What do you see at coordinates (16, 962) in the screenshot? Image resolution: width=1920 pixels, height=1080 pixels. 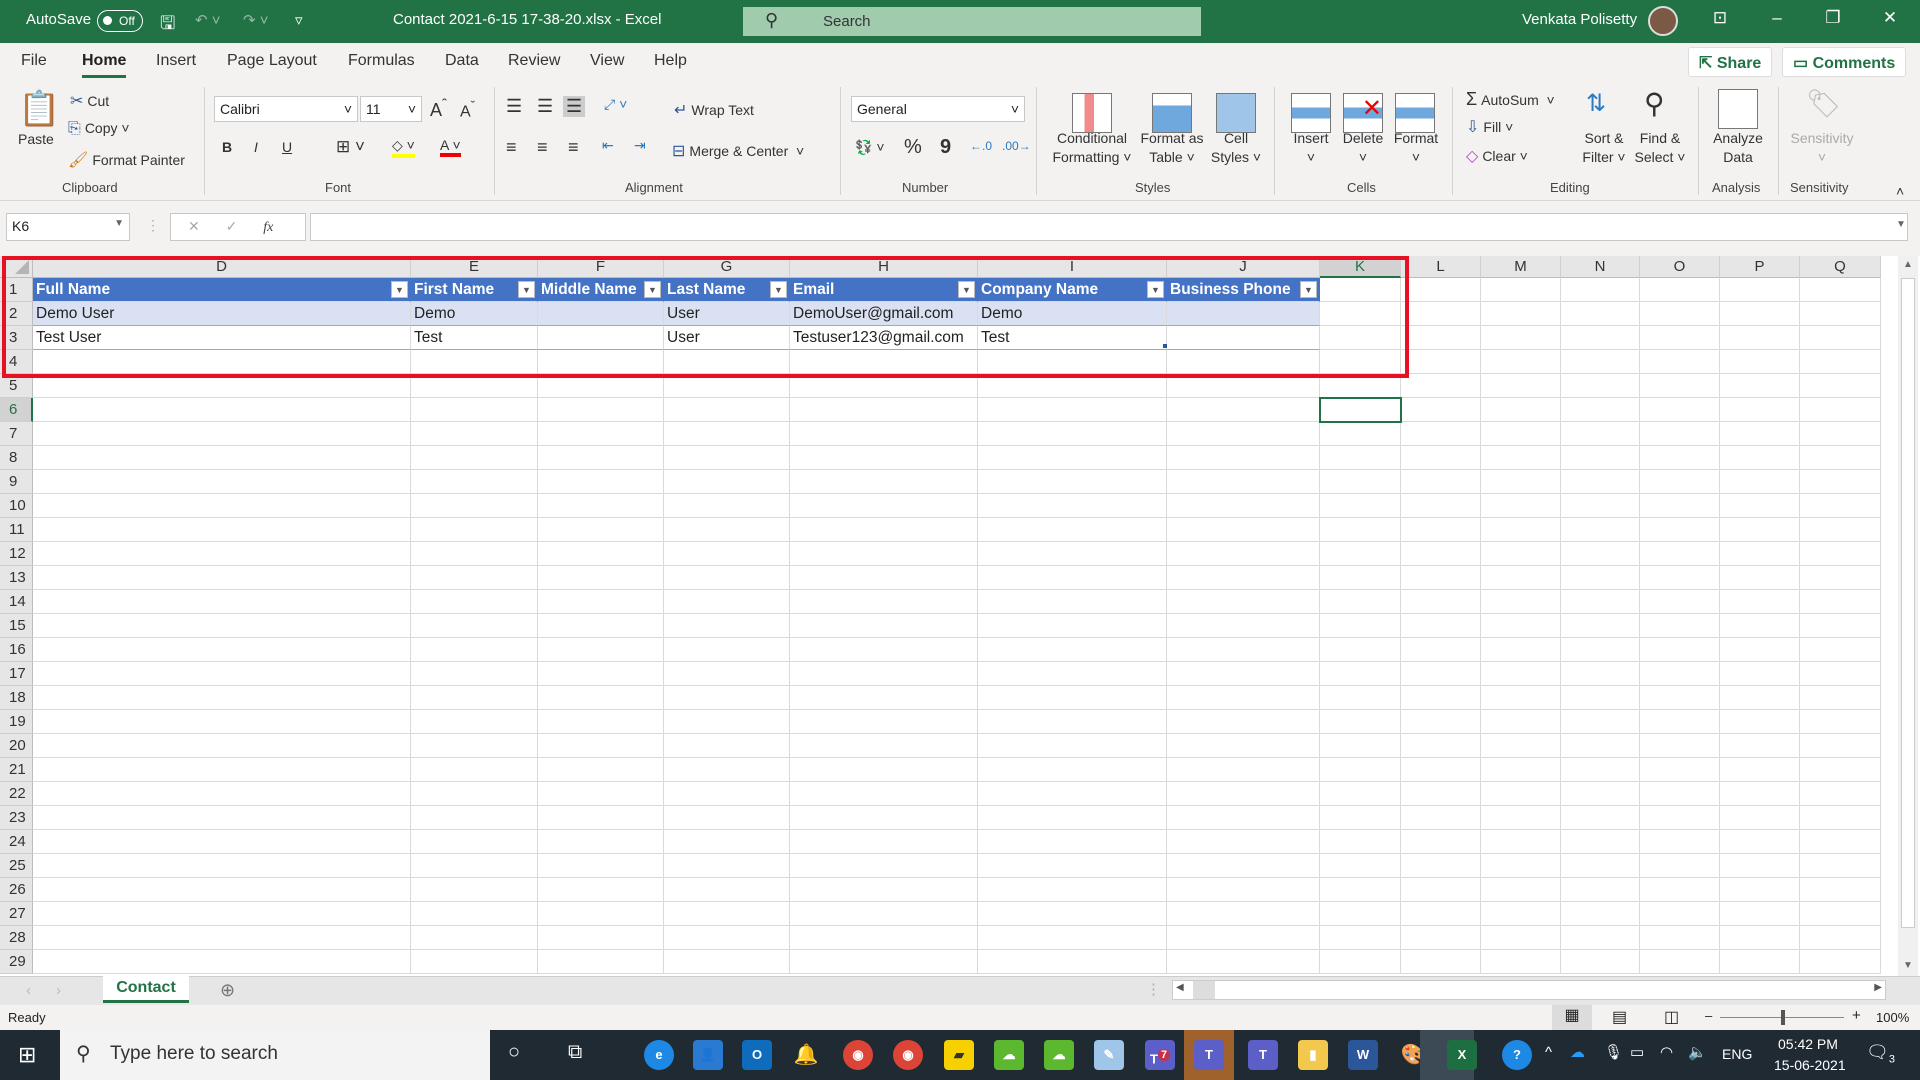 I see `row-header-29: 29` at bounding box center [16, 962].